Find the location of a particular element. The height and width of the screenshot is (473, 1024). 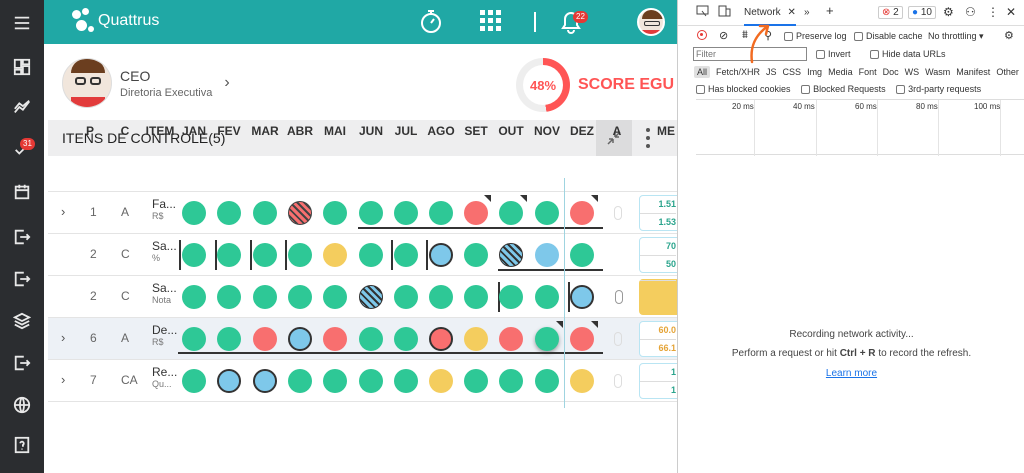

meta-card: 60.0 66.1 is located at coordinates (660, 339).